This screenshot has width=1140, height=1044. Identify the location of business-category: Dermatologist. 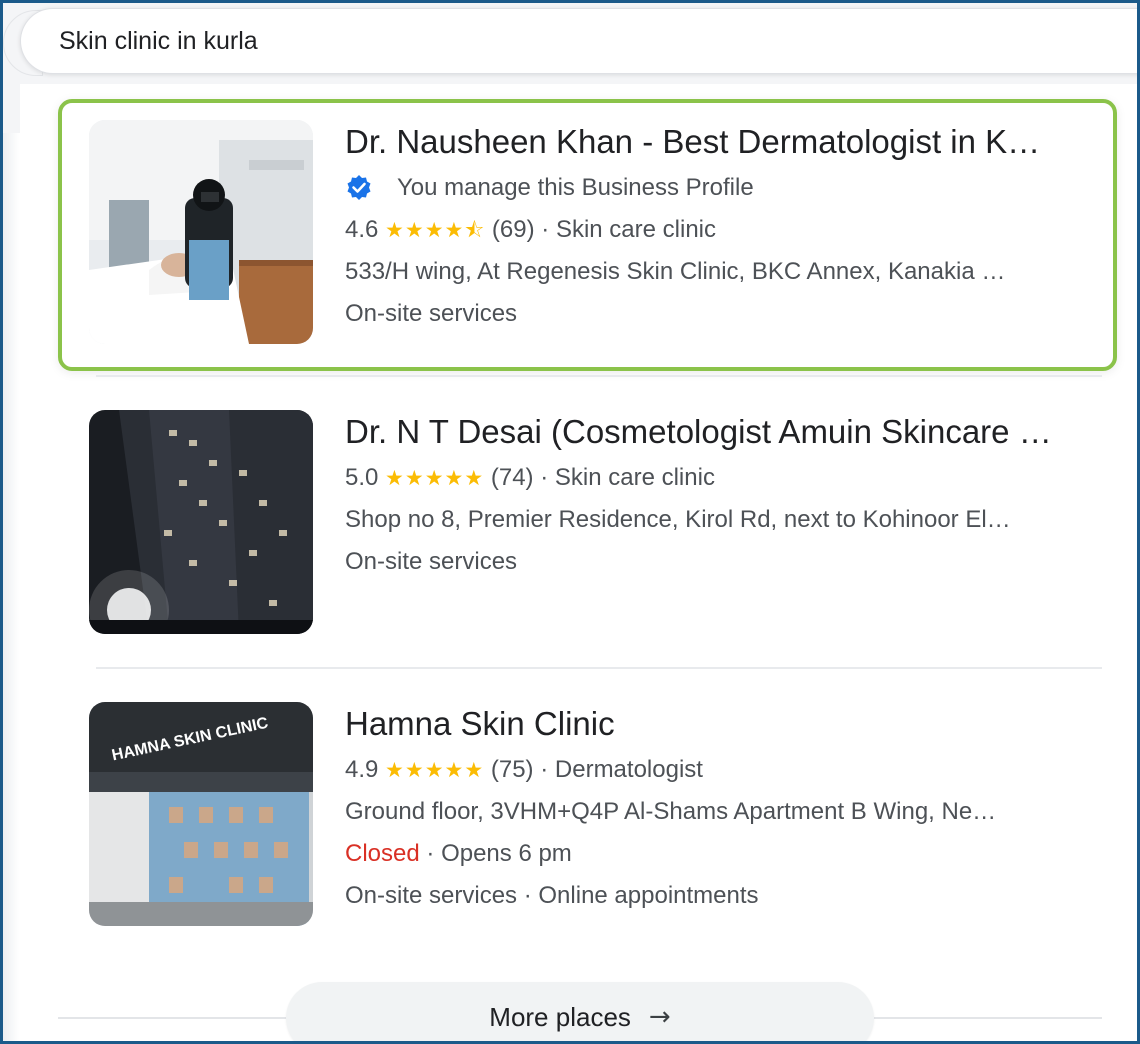
(628, 769).